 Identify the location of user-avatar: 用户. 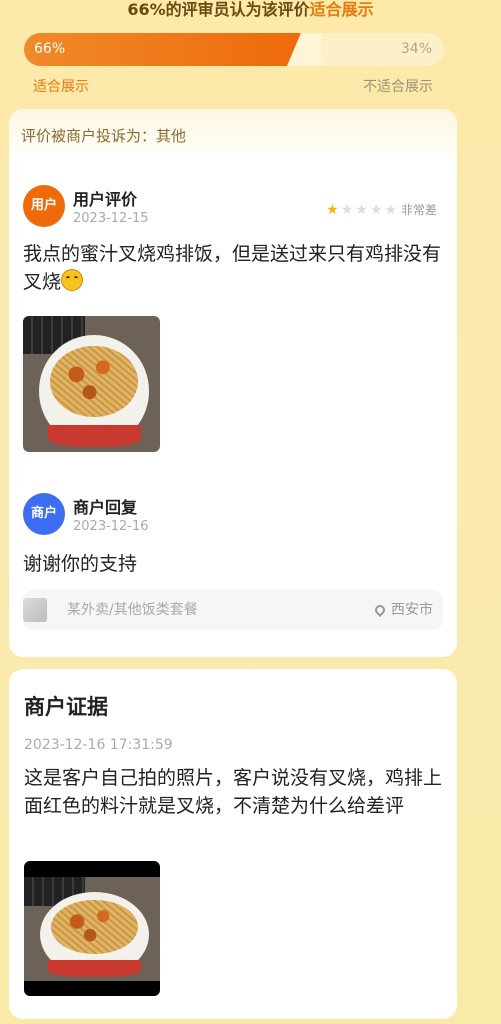
(44, 206).